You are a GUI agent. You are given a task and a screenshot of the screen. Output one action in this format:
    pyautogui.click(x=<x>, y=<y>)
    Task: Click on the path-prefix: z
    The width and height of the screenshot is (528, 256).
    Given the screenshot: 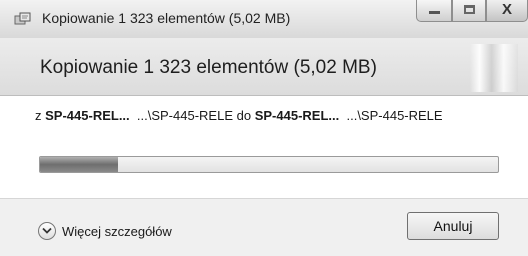 What is the action you would take?
    pyautogui.click(x=38, y=115)
    